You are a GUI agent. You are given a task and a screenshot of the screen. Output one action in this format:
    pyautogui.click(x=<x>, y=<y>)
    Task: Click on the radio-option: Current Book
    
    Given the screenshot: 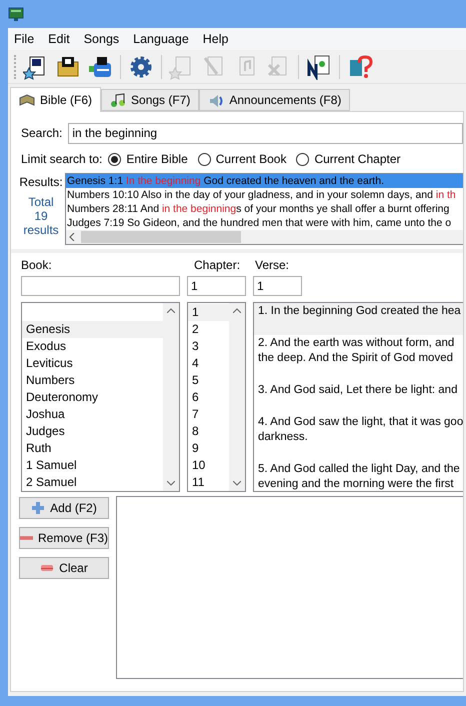 What is the action you would take?
    pyautogui.click(x=242, y=159)
    